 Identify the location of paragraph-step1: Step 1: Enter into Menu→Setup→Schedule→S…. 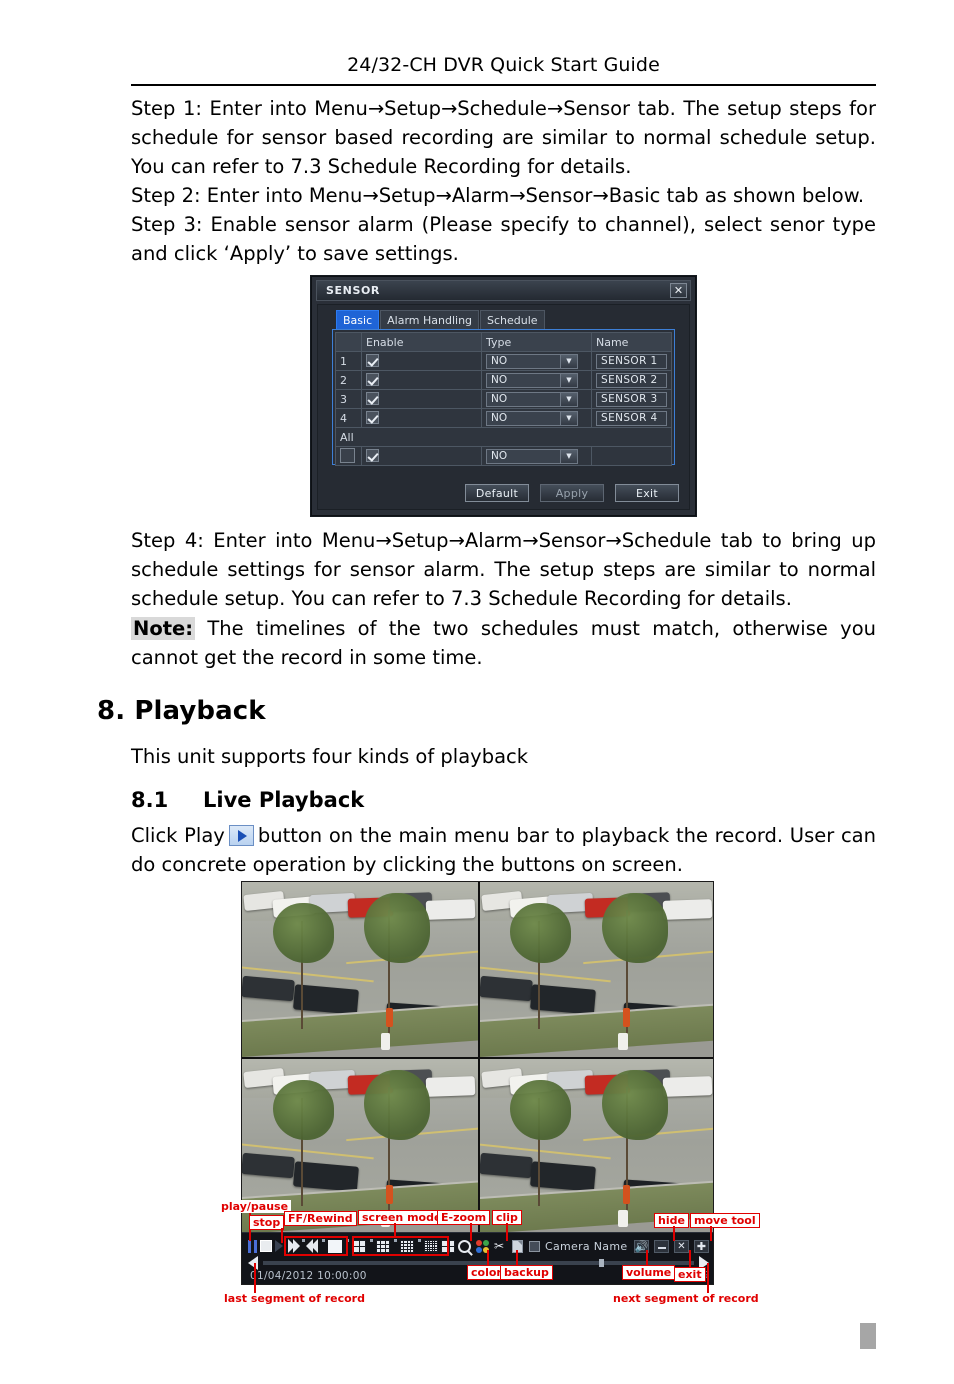
(503, 137).